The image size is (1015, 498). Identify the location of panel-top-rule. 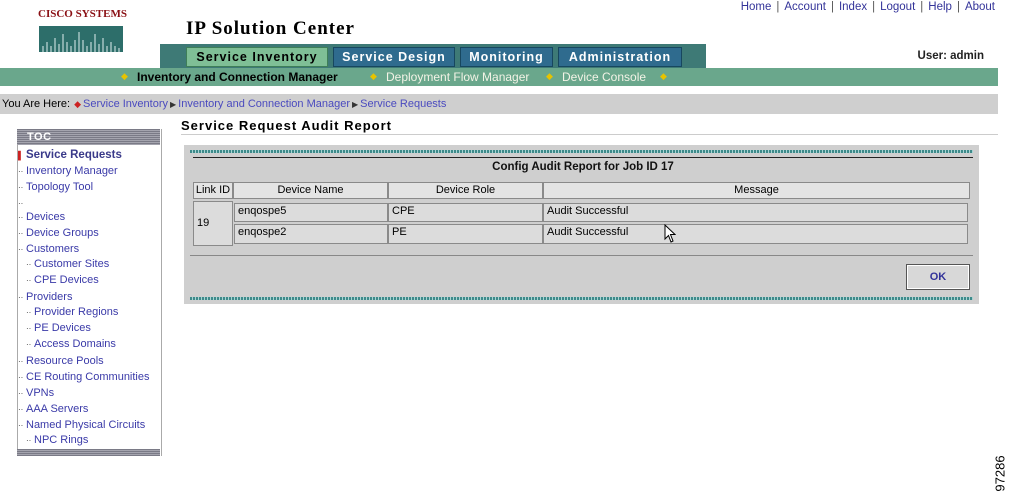
(581, 151).